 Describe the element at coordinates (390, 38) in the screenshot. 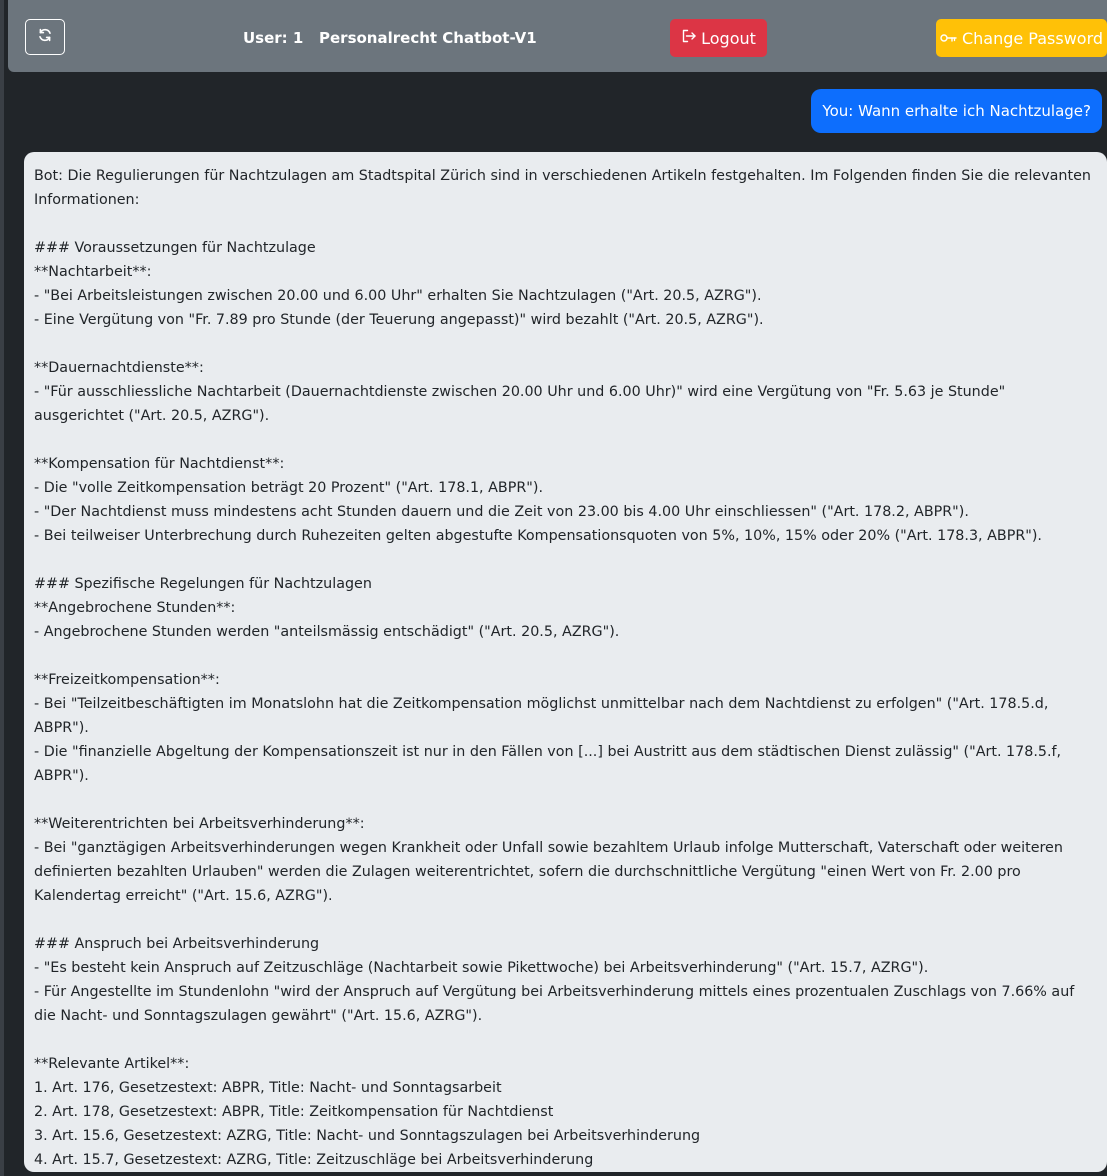

I see `app-title: User: 1 Personalrecht Chatbot-V1` at that location.